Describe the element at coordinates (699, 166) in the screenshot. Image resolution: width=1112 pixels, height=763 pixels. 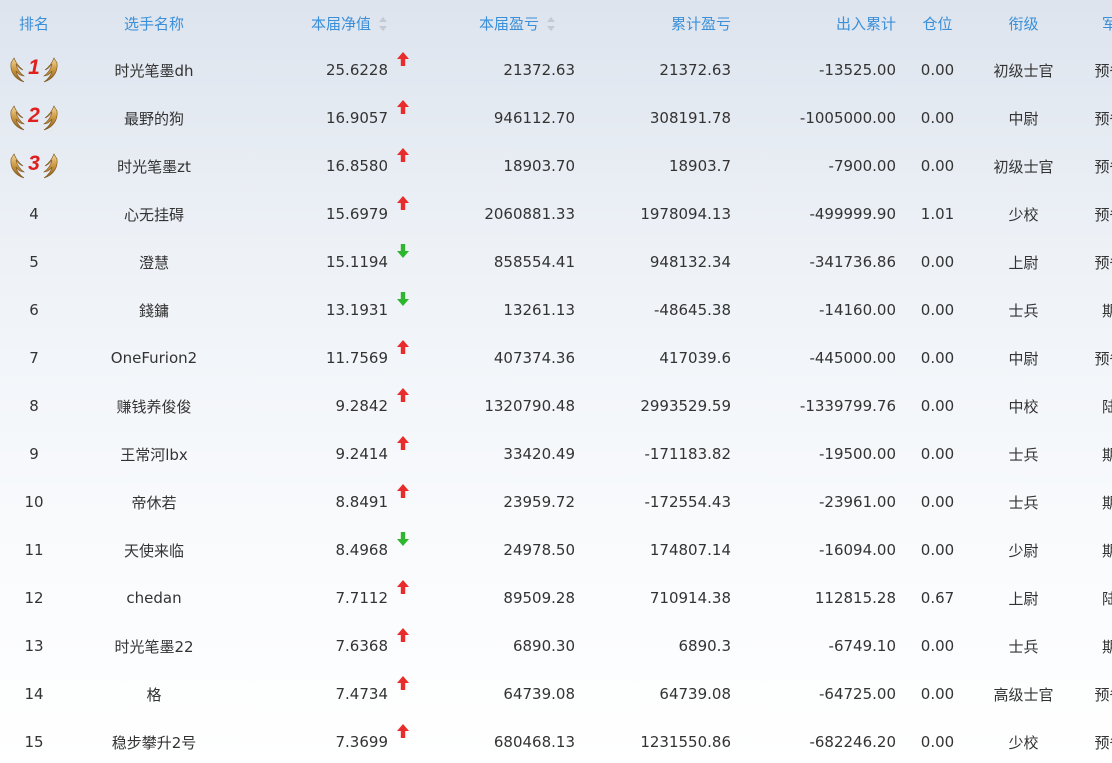
I see `cumulative-cell: 18903.7` at that location.